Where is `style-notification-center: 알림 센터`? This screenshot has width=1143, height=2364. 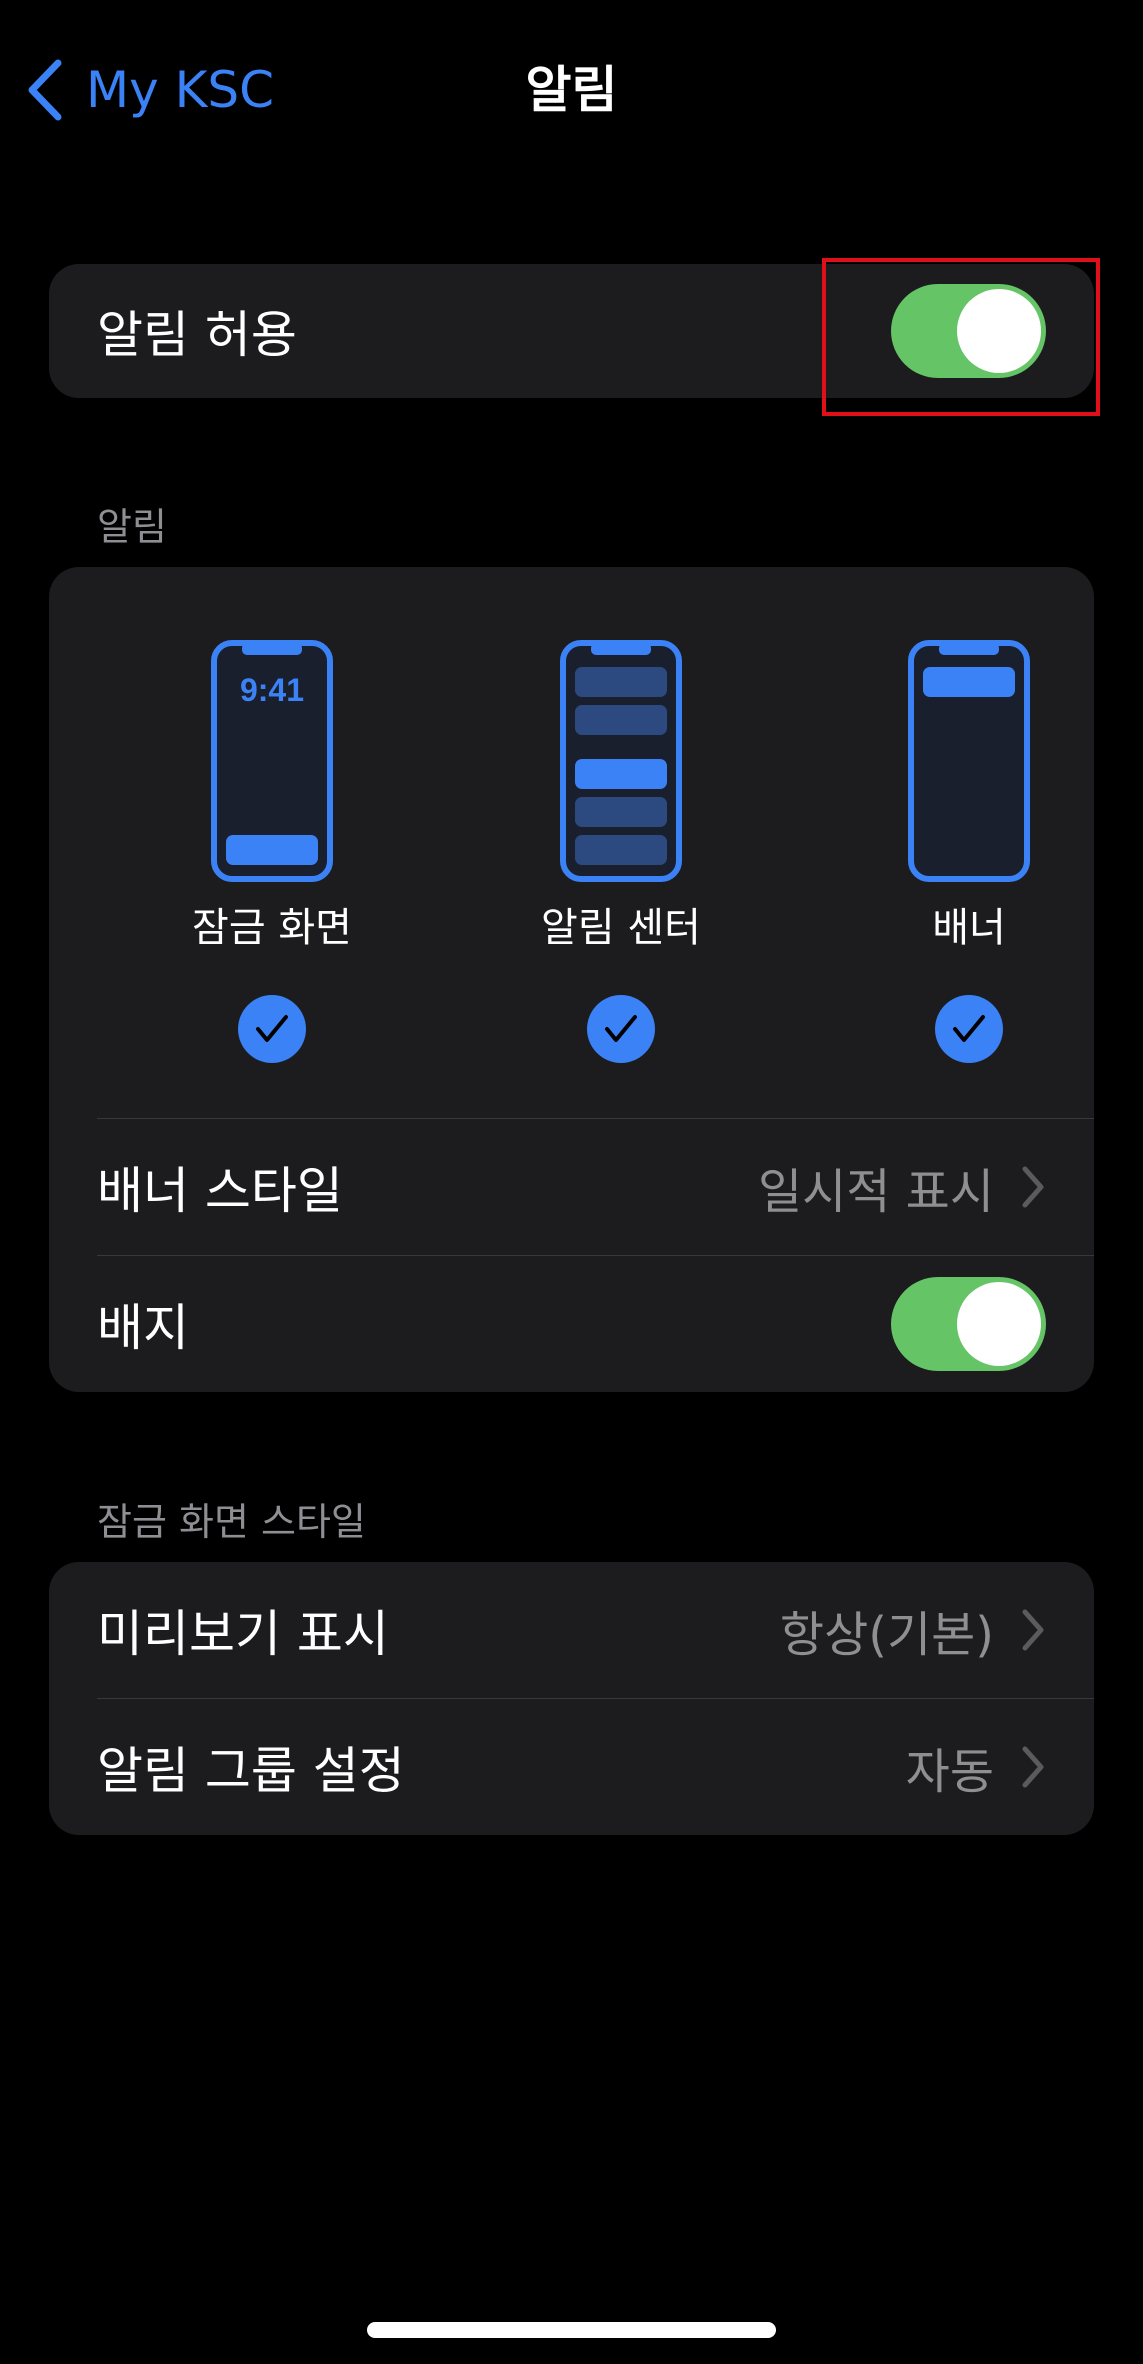
style-notification-center: 알림 센터 is located at coordinates (621, 851).